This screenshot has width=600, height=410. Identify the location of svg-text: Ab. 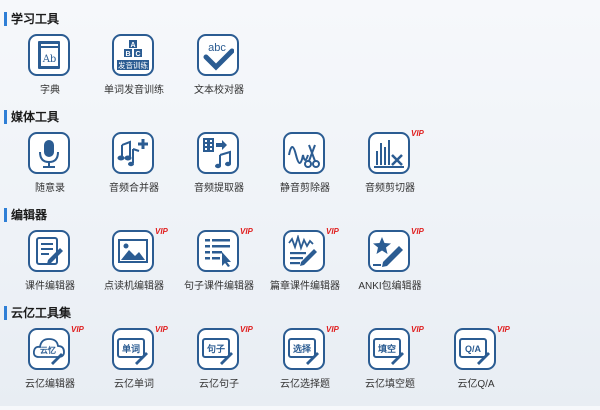
(49, 59).